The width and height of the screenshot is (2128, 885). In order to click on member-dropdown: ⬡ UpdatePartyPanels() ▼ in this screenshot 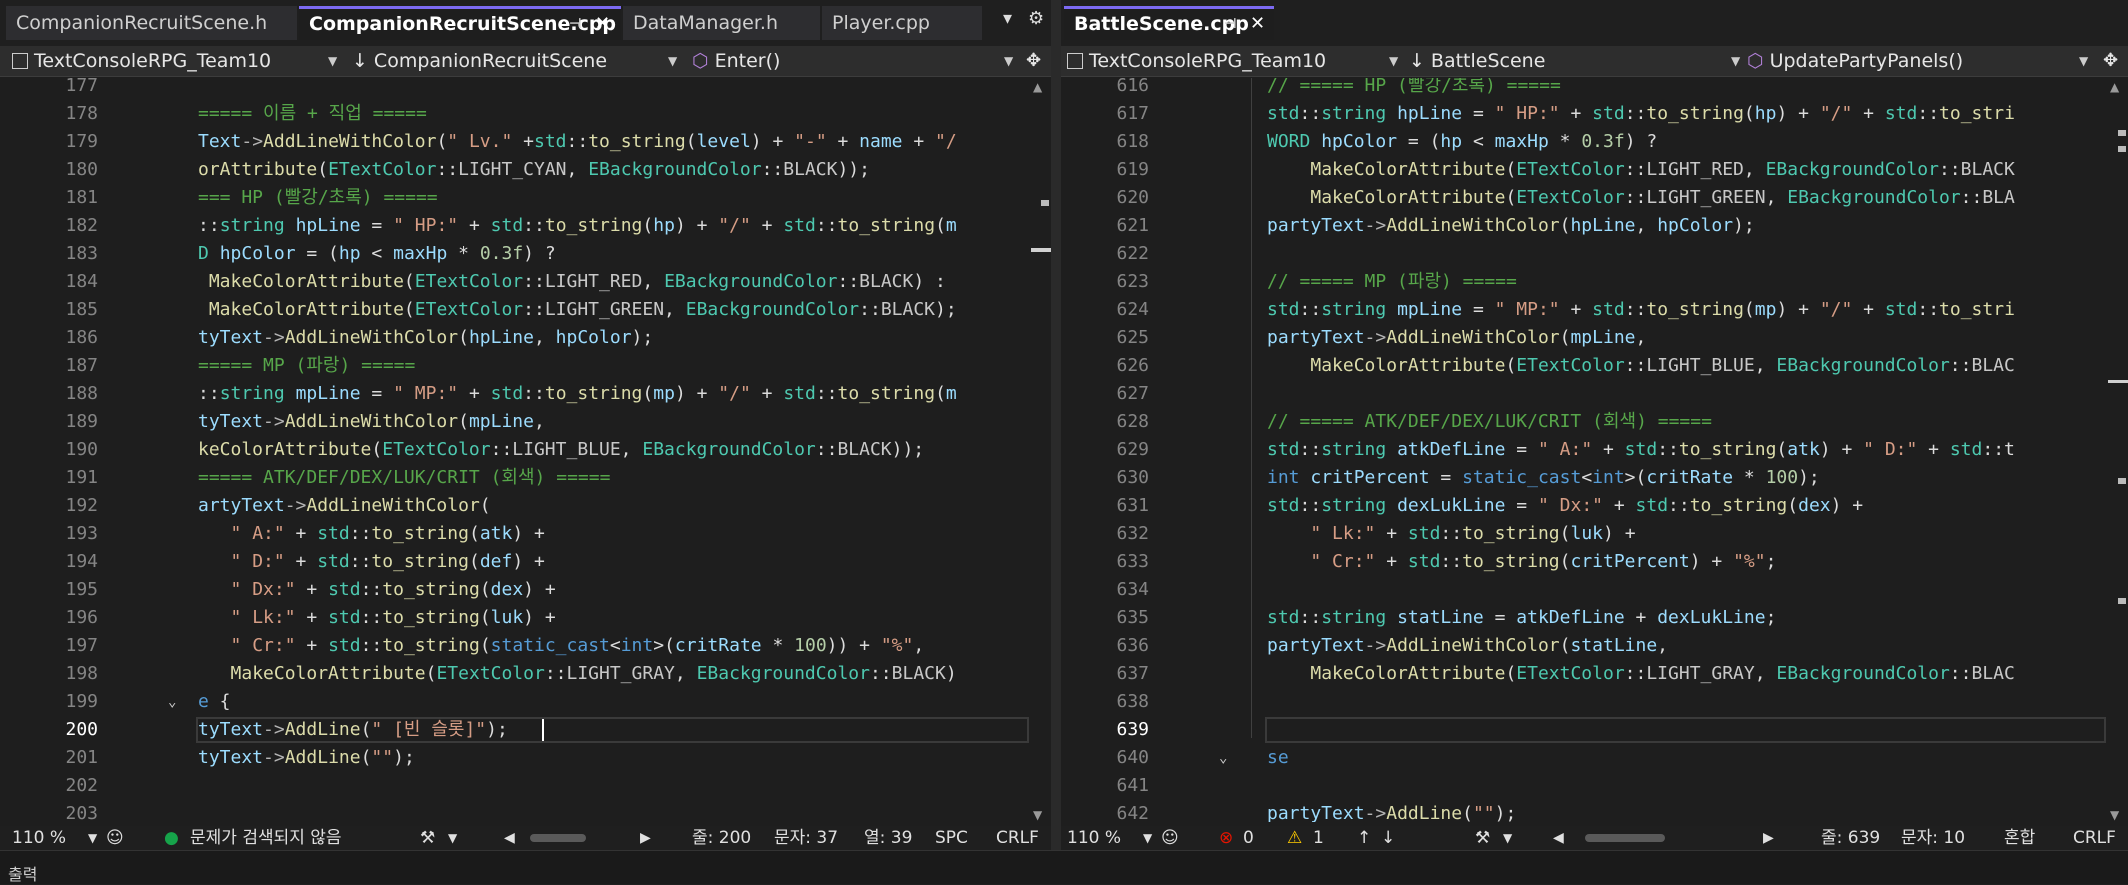, I will do `click(1919, 61)`.